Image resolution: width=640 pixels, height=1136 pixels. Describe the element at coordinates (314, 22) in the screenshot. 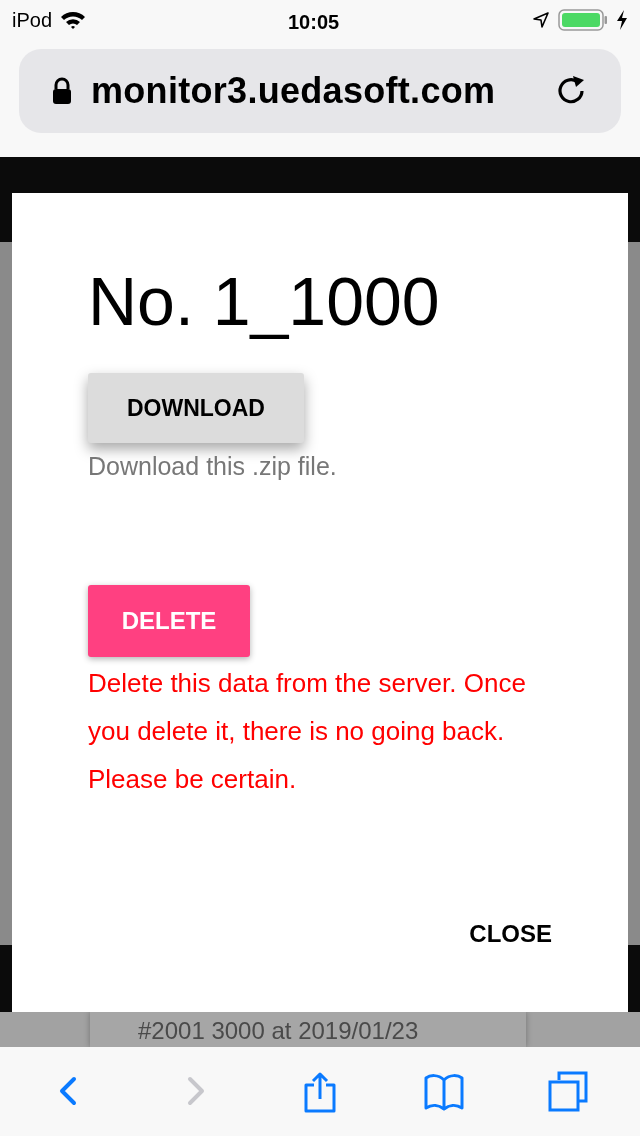

I see `clock: 10:05` at that location.